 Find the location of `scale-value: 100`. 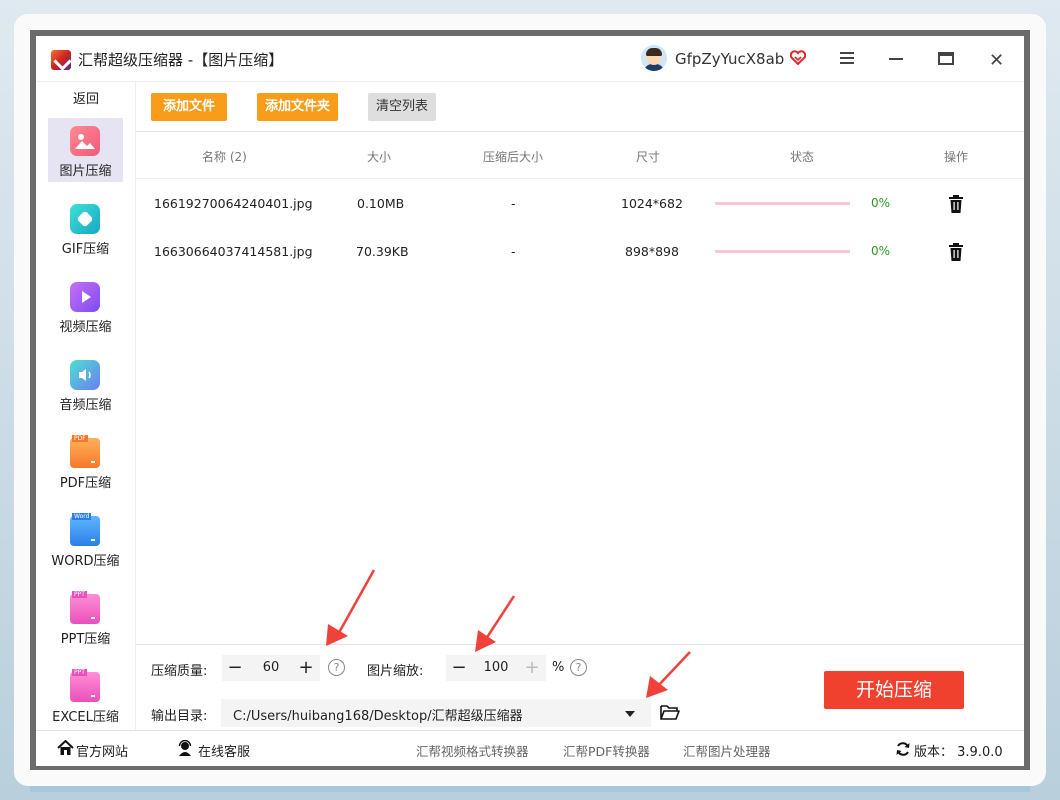

scale-value: 100 is located at coordinates (496, 668).